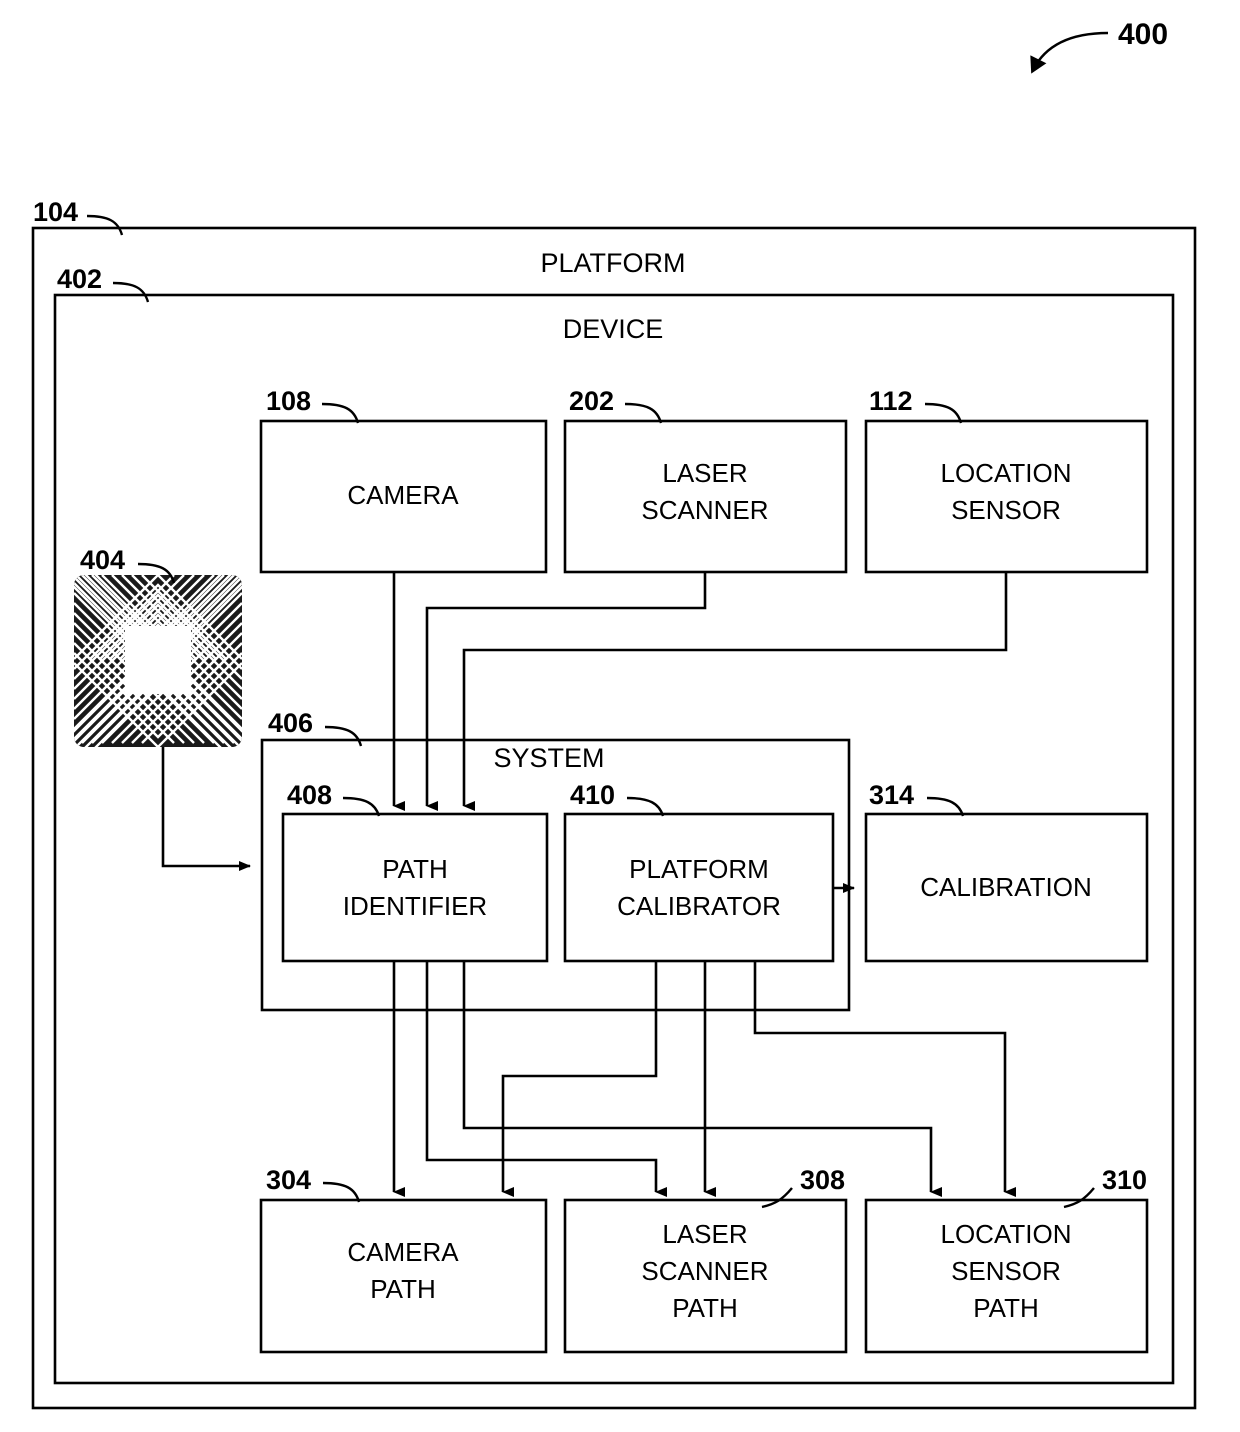 This screenshot has height=1432, width=1240. What do you see at coordinates (1006, 473) in the screenshot?
I see `location-sensor-label-line1: LOCATION` at bounding box center [1006, 473].